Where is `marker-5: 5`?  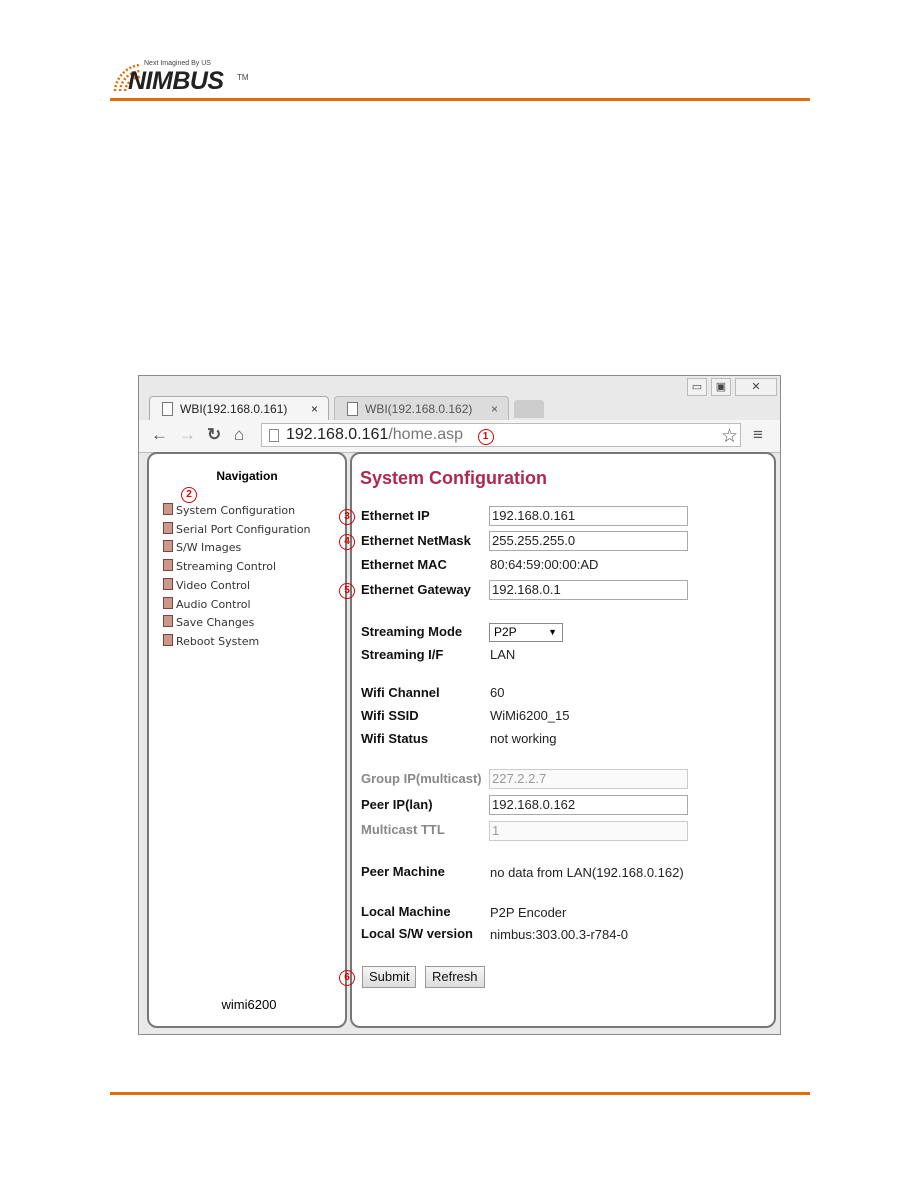
marker-5: 5 is located at coordinates (347, 591).